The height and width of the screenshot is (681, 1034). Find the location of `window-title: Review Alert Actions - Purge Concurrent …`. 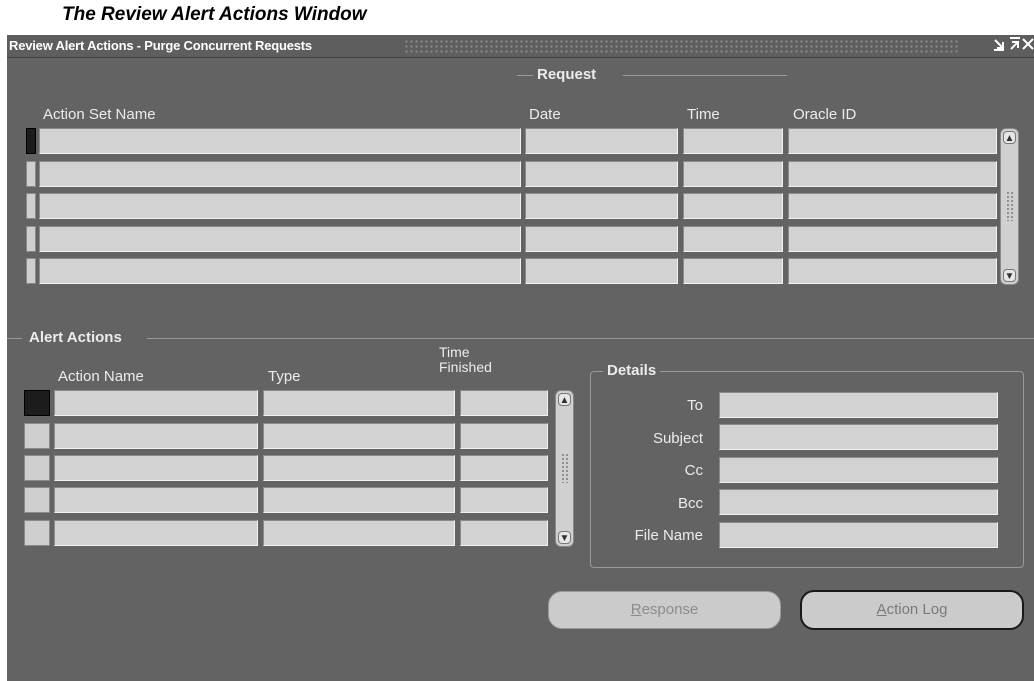

window-title: Review Alert Actions - Purge Concurrent … is located at coordinates (160, 45).